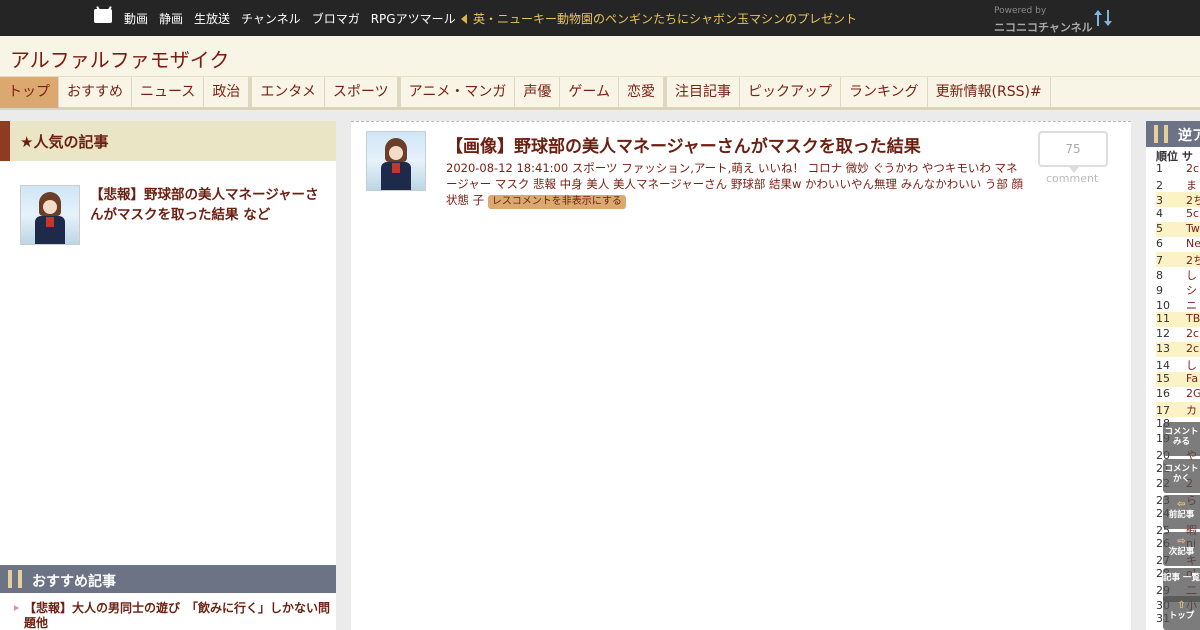 The height and width of the screenshot is (630, 1200). Describe the element at coordinates (1178, 304) in the screenshot. I see `rank-row: 10 ニ` at that location.